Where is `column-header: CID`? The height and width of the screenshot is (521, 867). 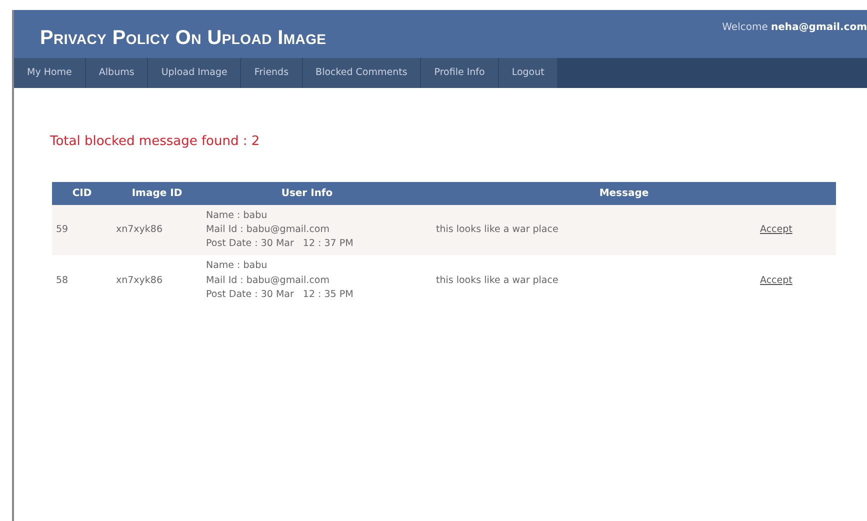 column-header: CID is located at coordinates (82, 193).